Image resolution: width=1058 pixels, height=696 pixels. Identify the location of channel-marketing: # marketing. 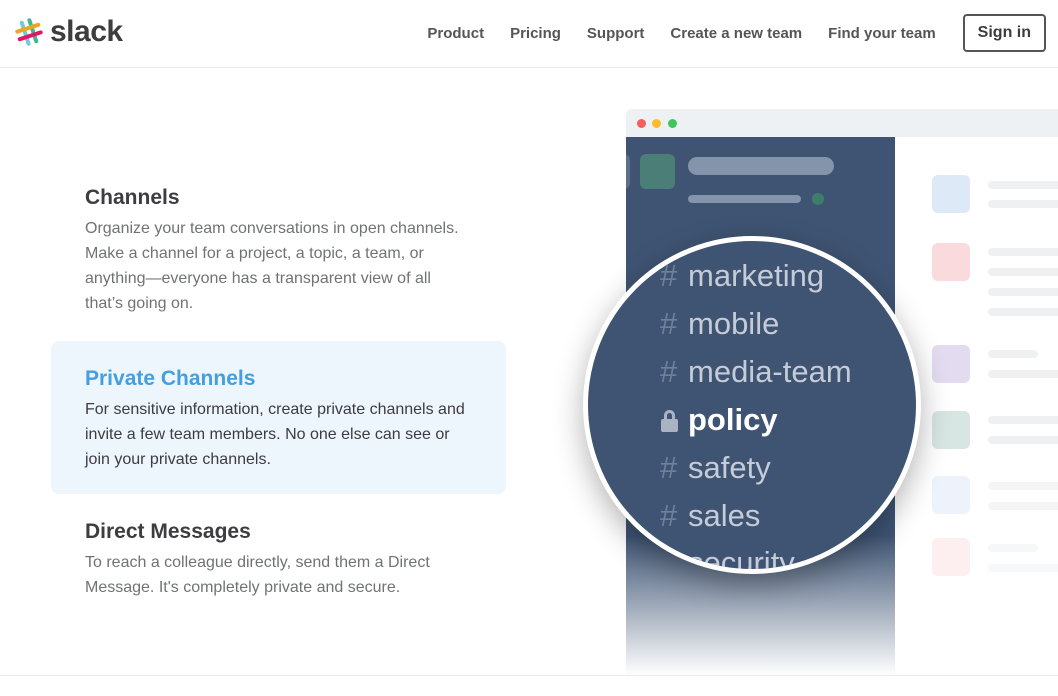
(742, 276).